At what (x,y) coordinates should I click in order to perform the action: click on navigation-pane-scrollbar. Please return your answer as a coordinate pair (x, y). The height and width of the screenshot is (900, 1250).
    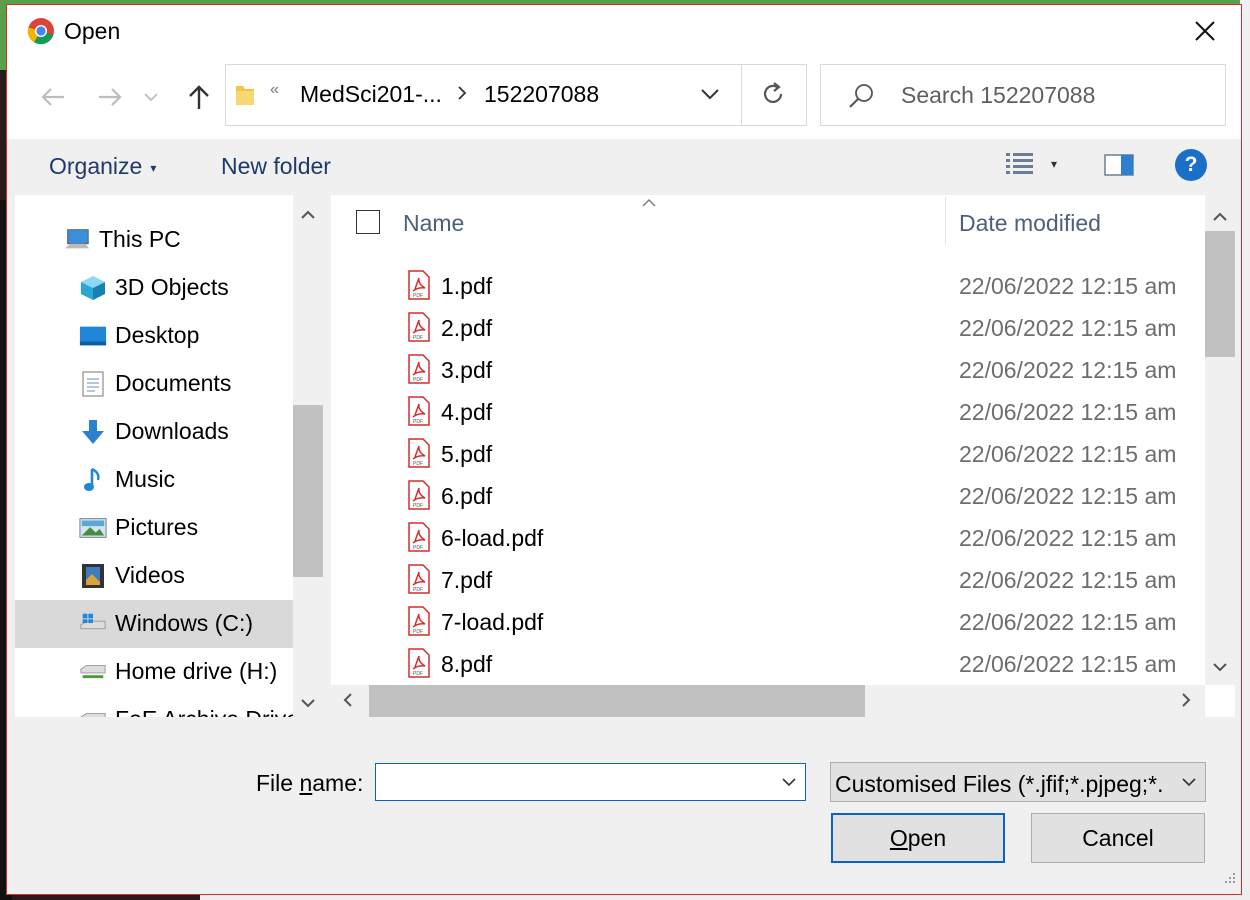
    Looking at the image, I should click on (308, 456).